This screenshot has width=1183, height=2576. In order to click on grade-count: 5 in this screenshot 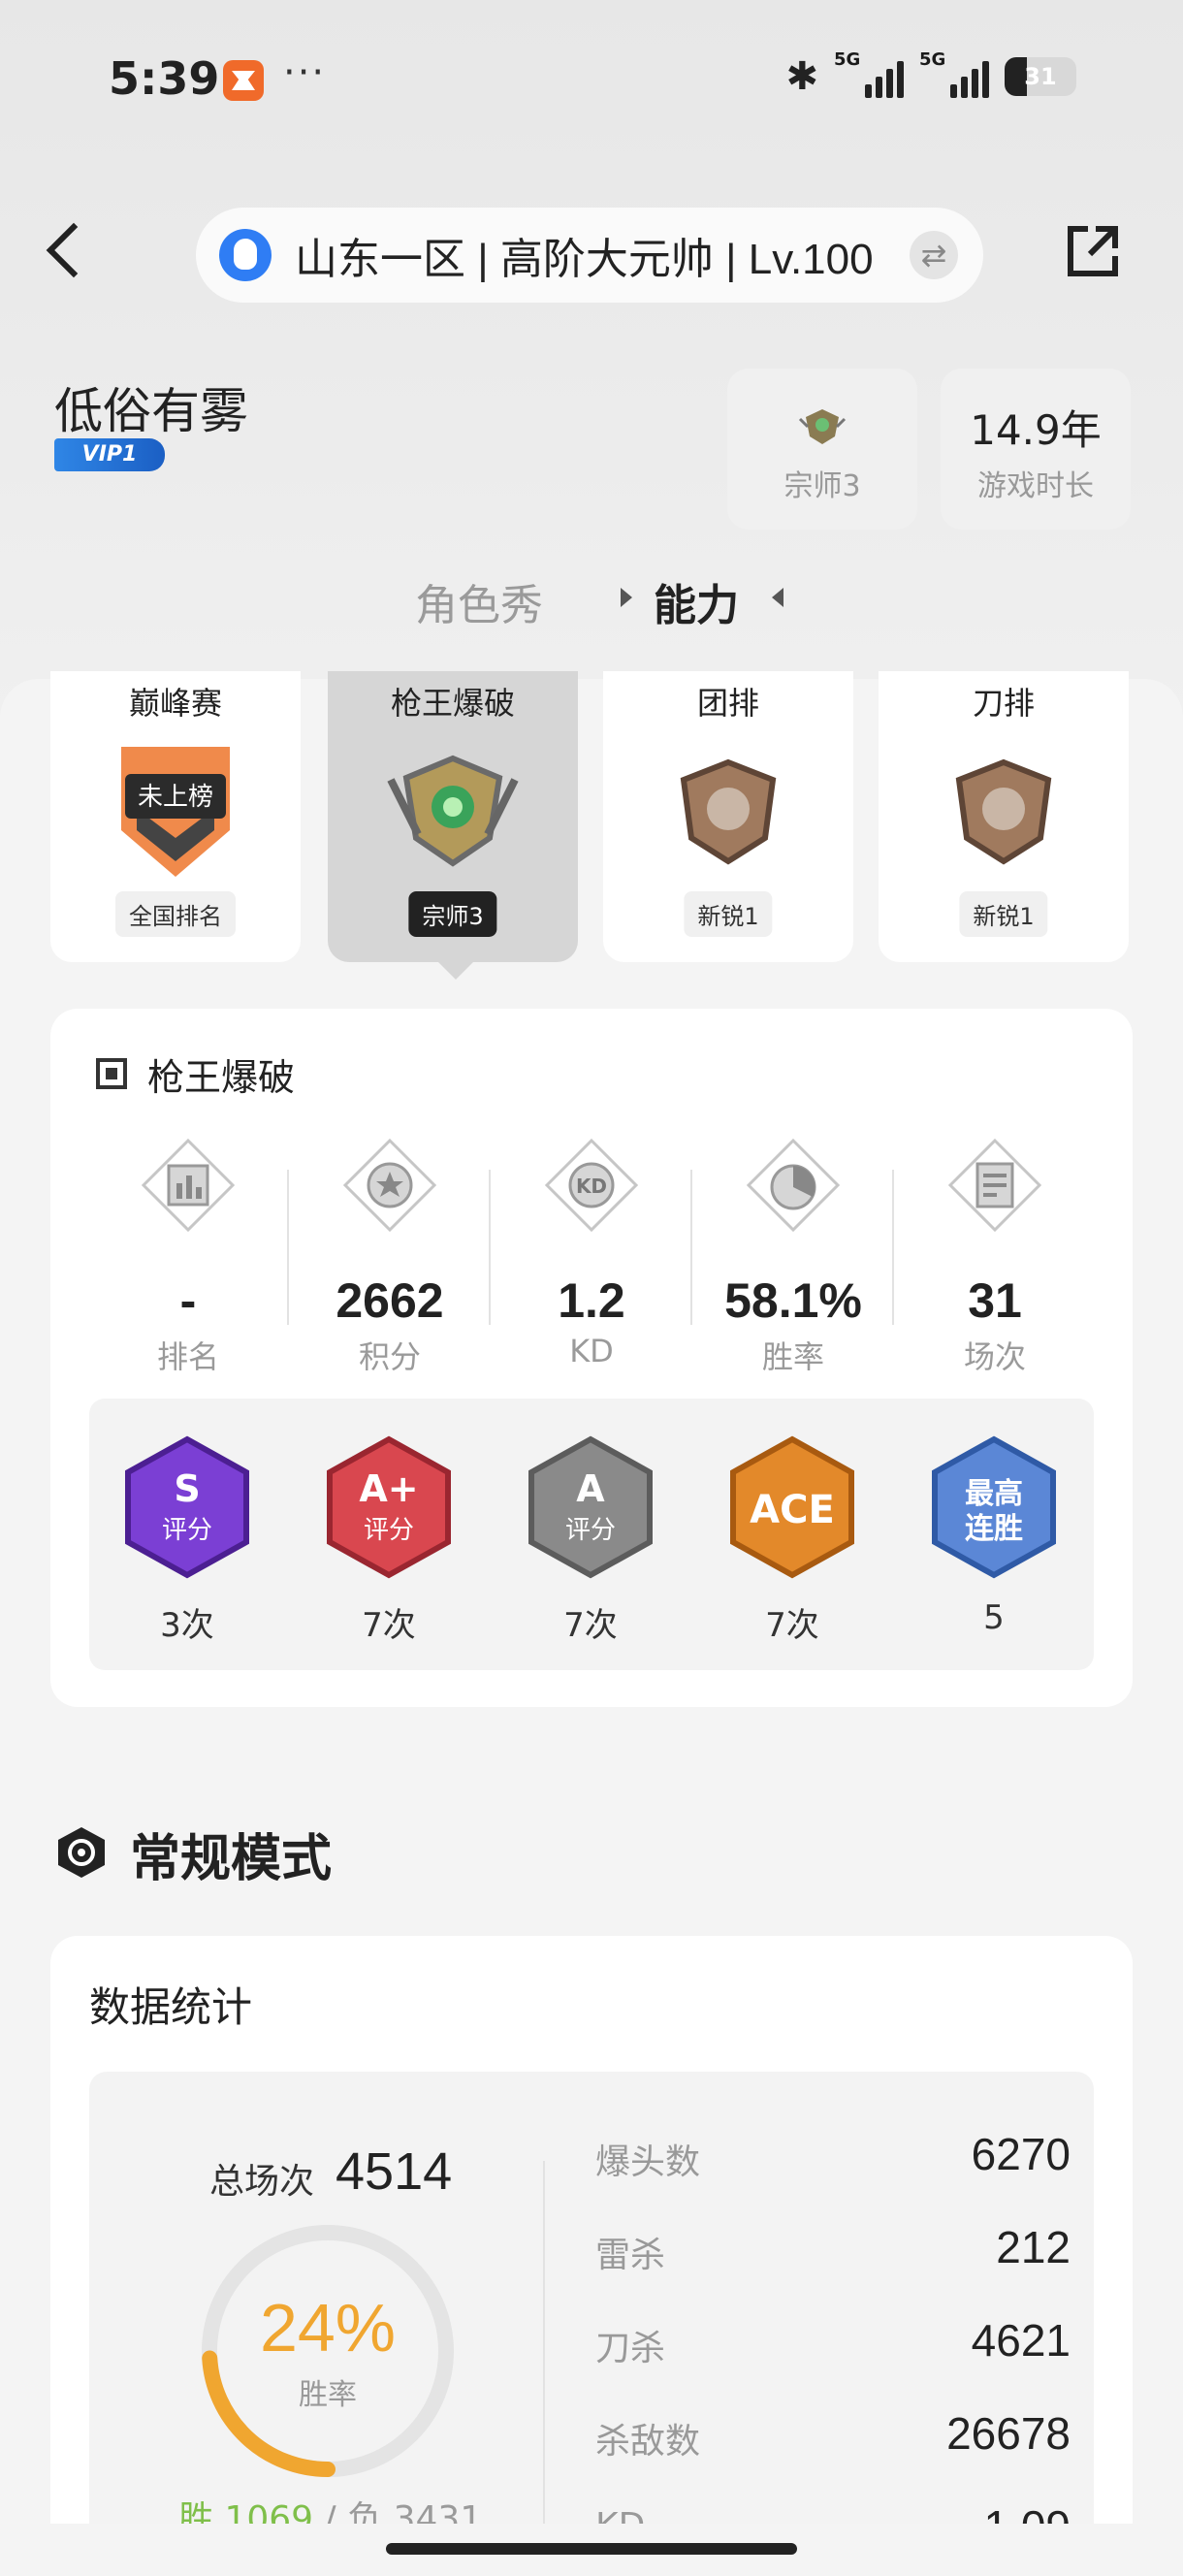, I will do `click(994, 1617)`.